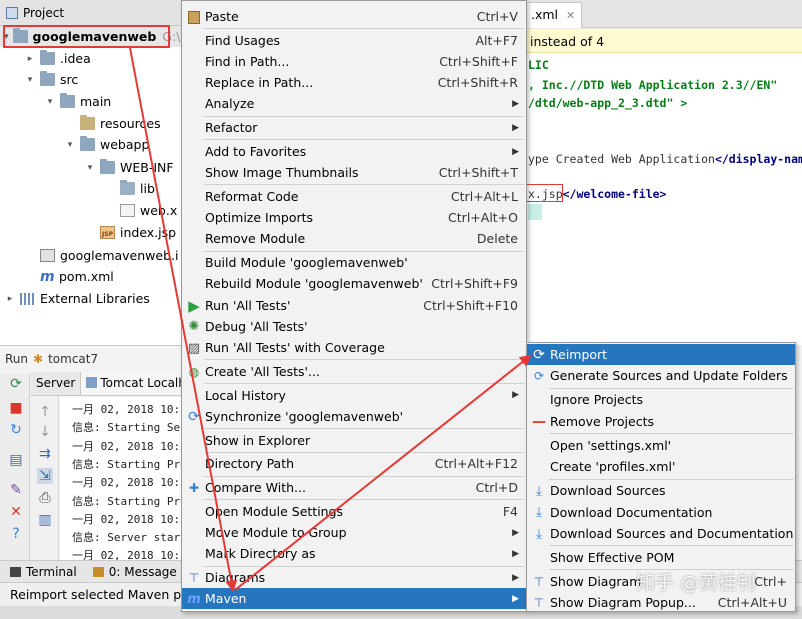 The width and height of the screenshot is (802, 619). What do you see at coordinates (661, 602) in the screenshot?
I see `menu-item-show-diagram-popup: ⊤ Show Diagram Popup... Ctrl+Alt+U` at bounding box center [661, 602].